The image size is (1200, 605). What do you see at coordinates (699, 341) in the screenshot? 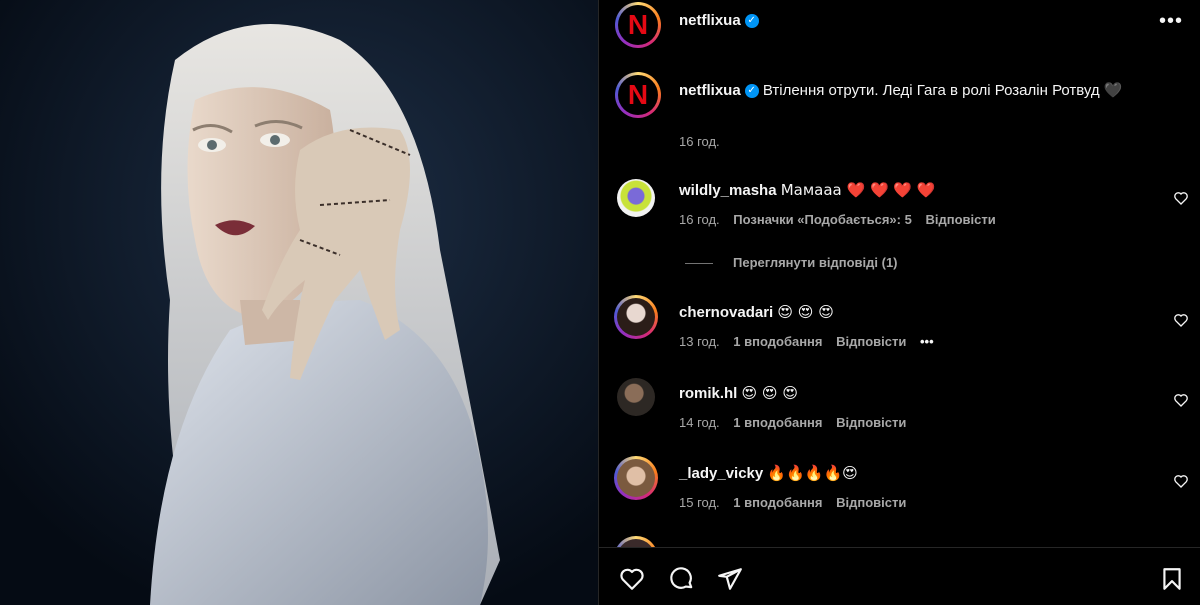
I see `comment-time: 13 год.` at bounding box center [699, 341].